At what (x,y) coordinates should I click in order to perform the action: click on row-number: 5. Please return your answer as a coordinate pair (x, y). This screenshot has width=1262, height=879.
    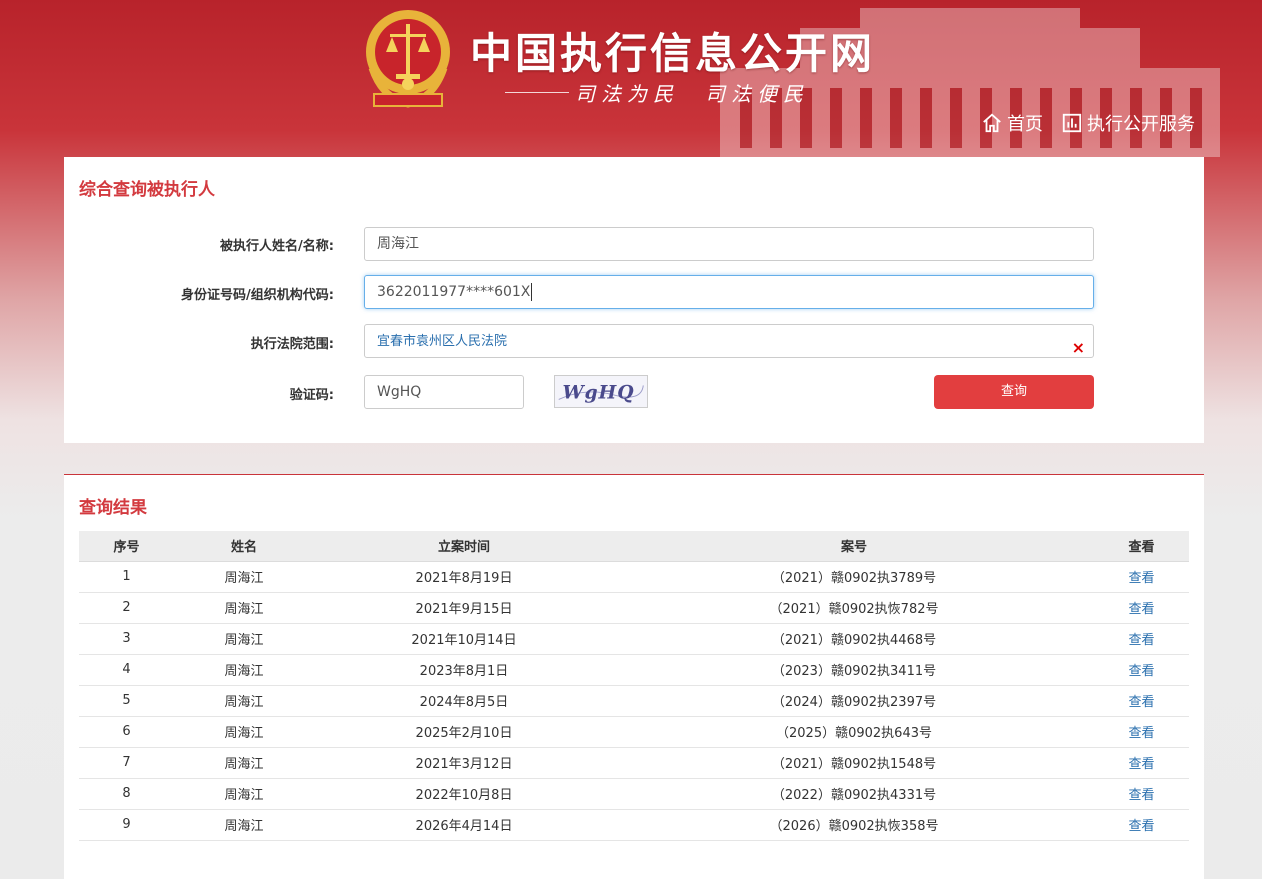
    Looking at the image, I should click on (126, 701).